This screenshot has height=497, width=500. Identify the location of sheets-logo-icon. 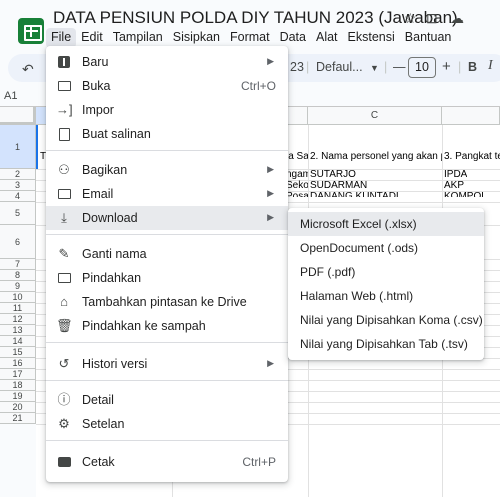
(31, 31).